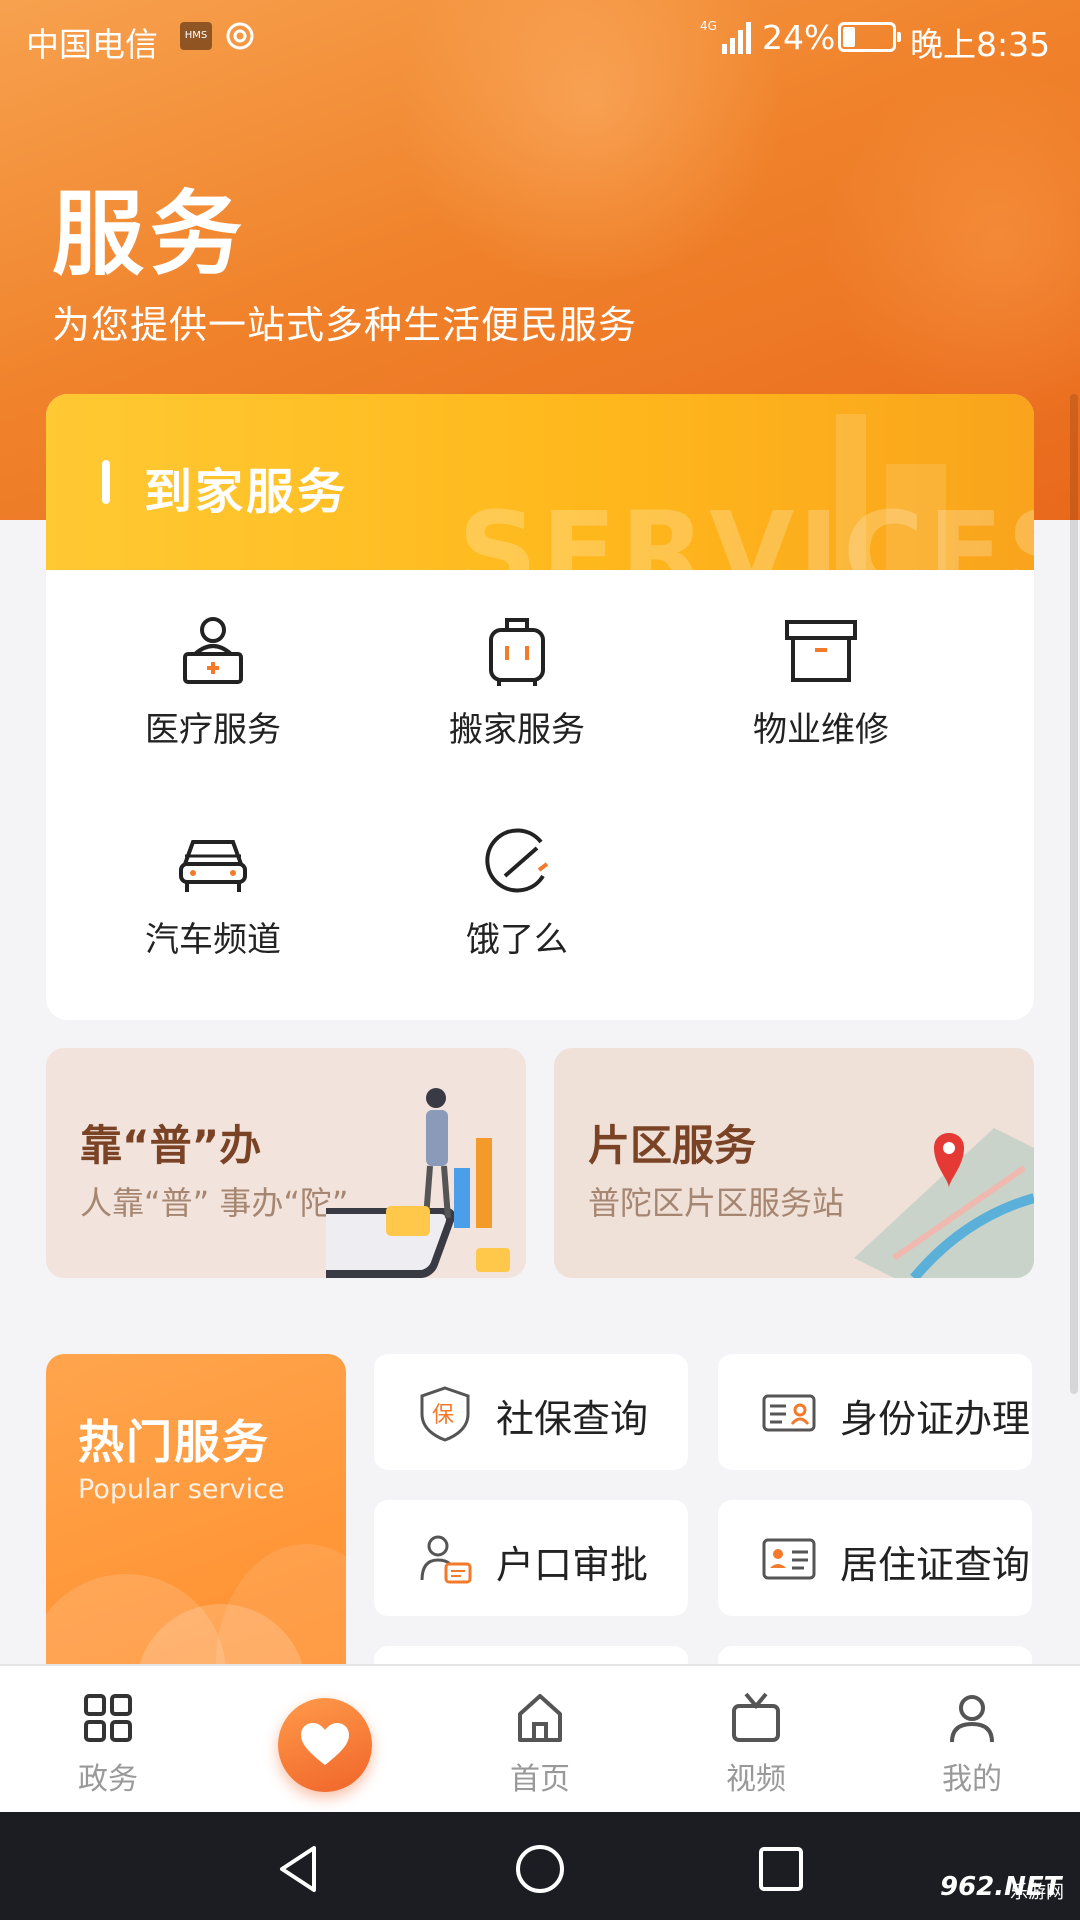  Describe the element at coordinates (345, 325) in the screenshot. I see `page-subtitle: 为您提供一站式多种生活便民服务` at that location.